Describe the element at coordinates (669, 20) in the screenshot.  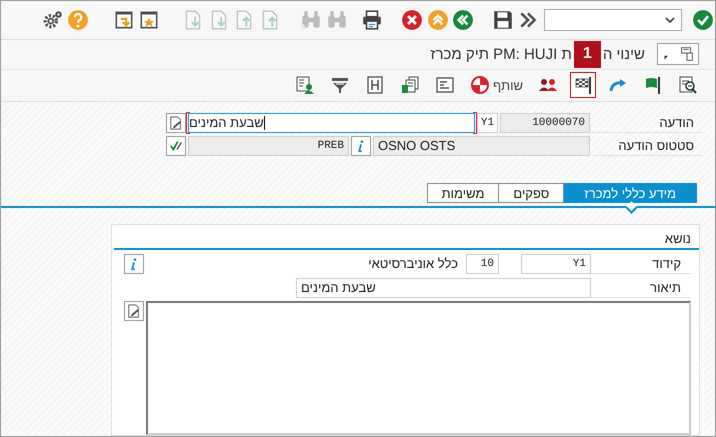
I see `dropdown-caret-icon` at that location.